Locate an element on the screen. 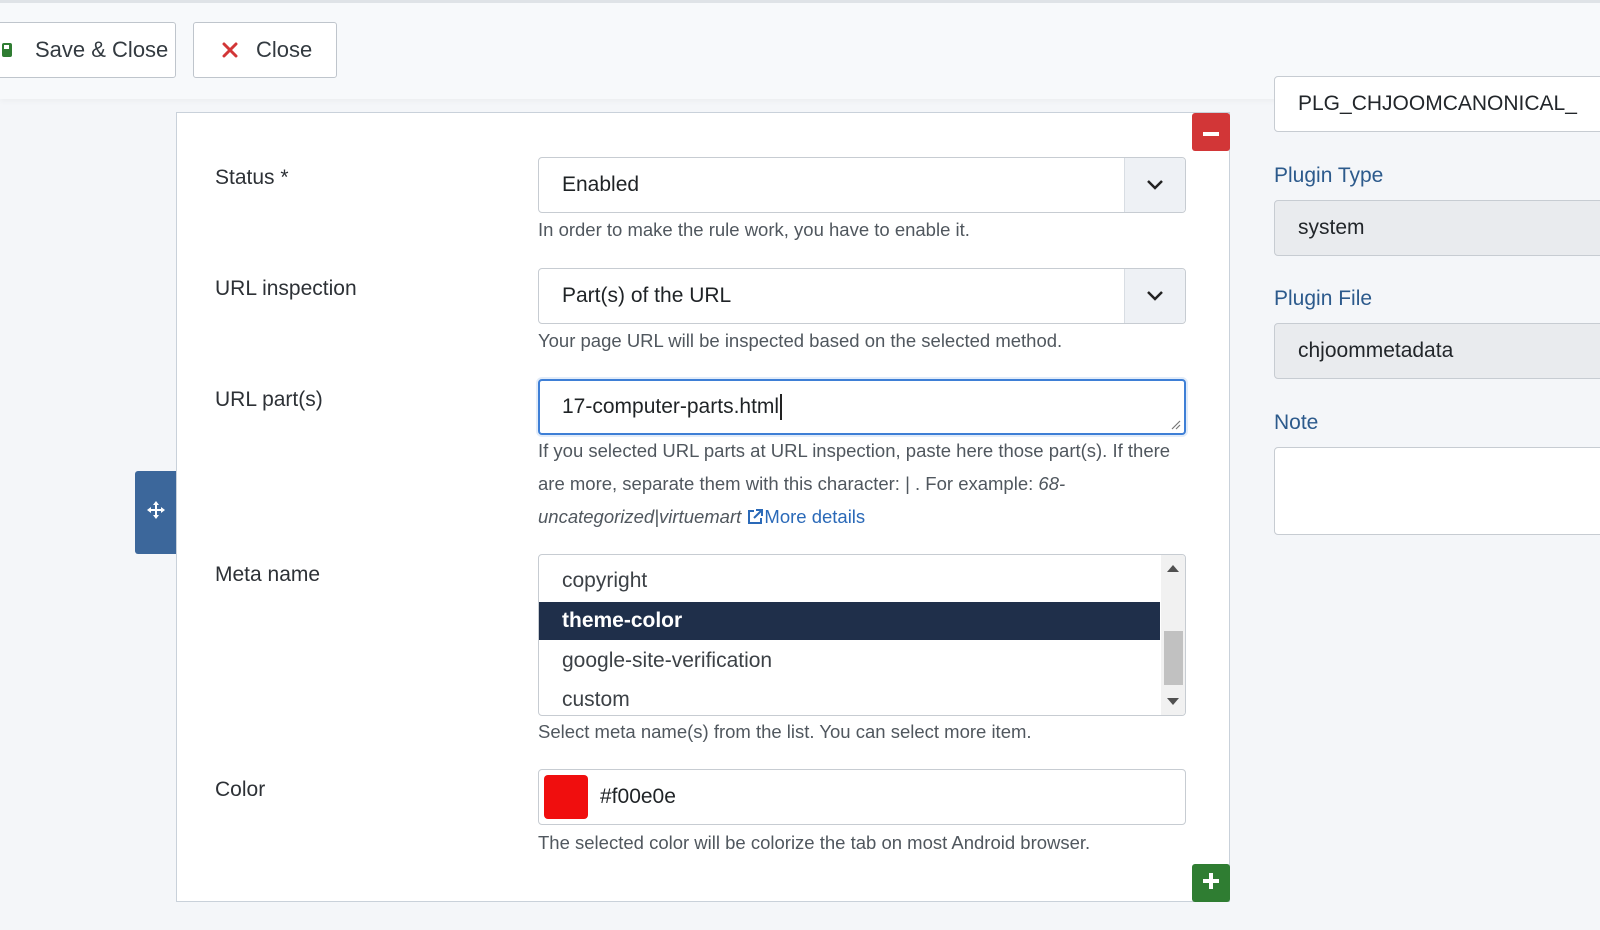 Image resolution: width=1600 pixels, height=930 pixels. url-inspection-select: Part(s) of the URL is located at coordinates (862, 296).